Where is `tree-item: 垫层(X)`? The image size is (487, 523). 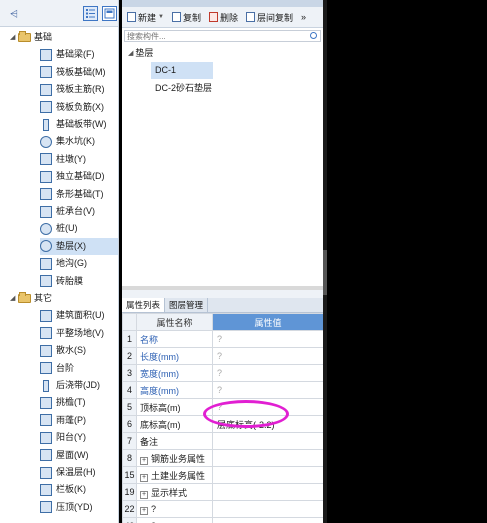
tree-item: 垫层(X) is located at coordinates (79, 246).